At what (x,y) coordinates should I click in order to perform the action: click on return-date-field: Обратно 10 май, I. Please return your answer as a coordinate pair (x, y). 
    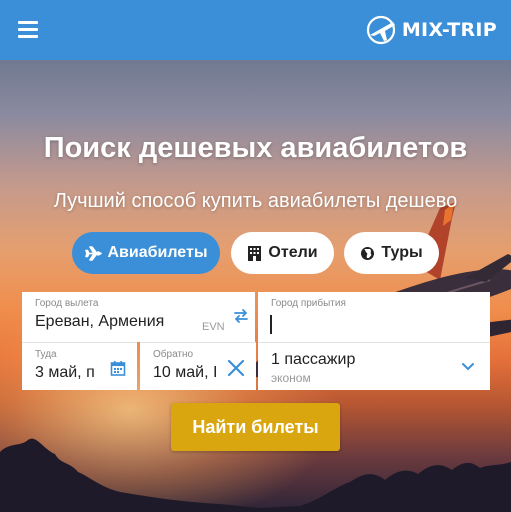
    Looking at the image, I should click on (198, 366).